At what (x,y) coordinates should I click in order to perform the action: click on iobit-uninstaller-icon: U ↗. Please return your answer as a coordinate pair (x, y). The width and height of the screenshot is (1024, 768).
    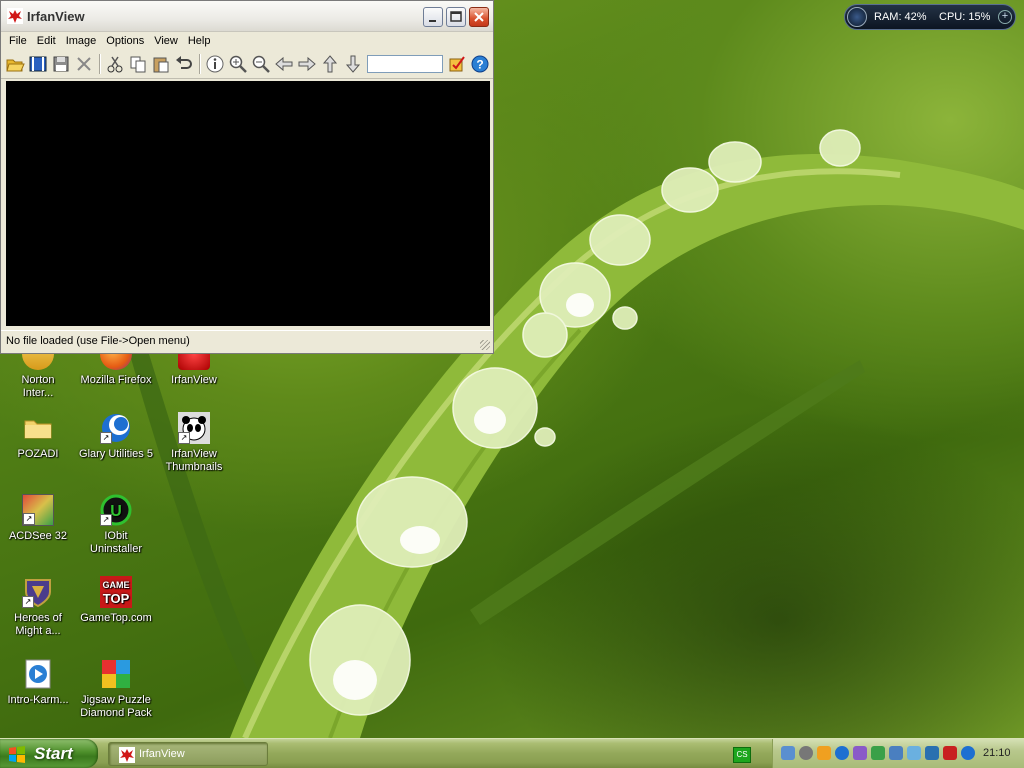
    Looking at the image, I should click on (116, 510).